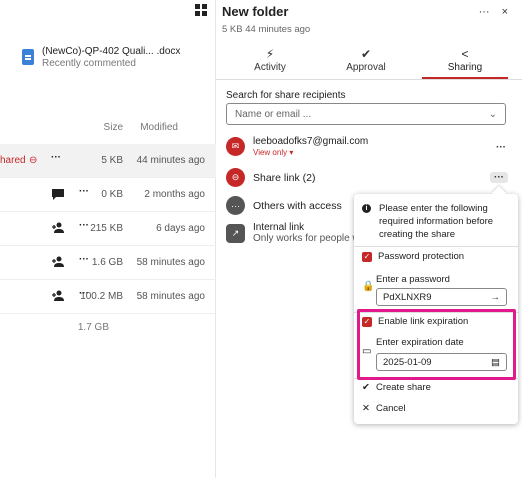 The image size is (522, 478). What do you see at coordinates (465, 54) in the screenshot?
I see `share-icon: <` at bounding box center [465, 54].